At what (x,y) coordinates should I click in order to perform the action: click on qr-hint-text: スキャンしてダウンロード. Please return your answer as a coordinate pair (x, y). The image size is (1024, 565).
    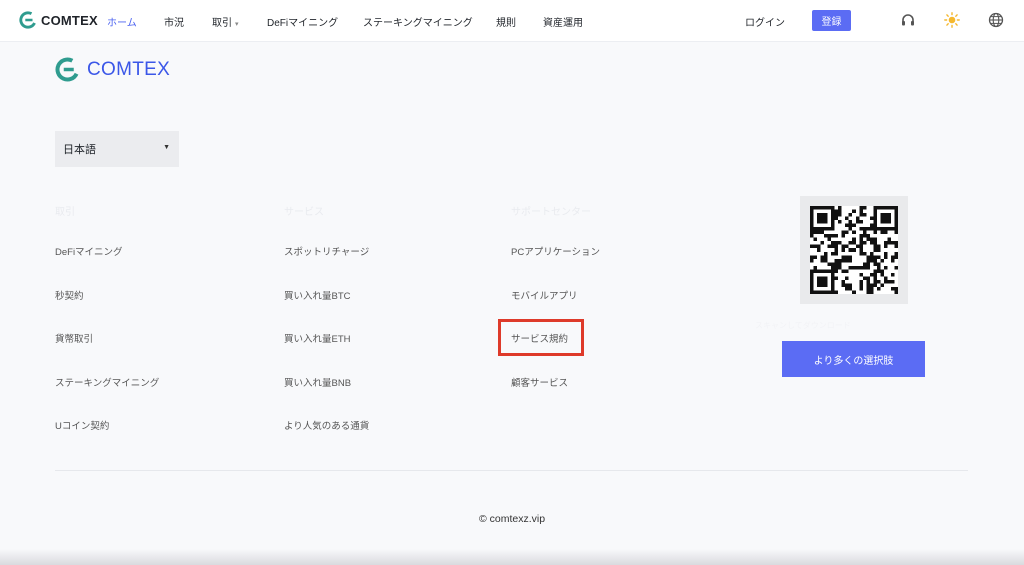
    Looking at the image, I should click on (803, 325).